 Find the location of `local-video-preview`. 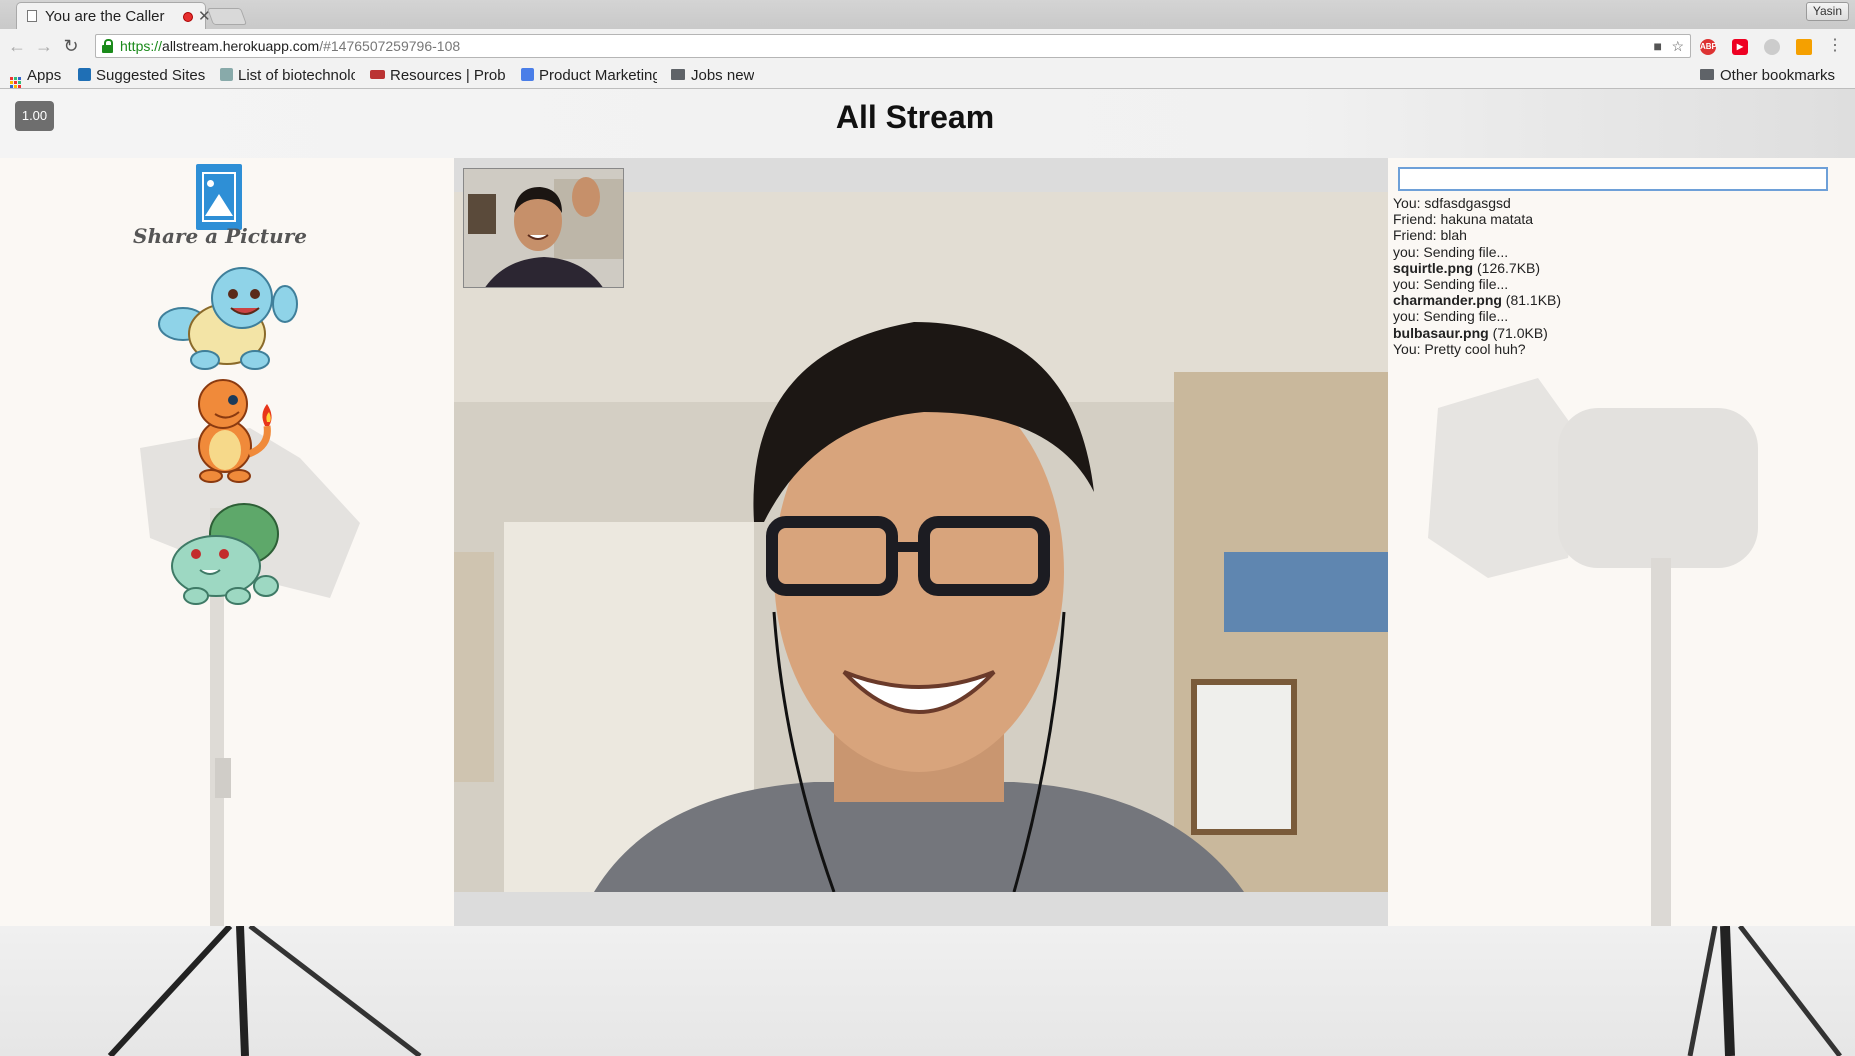

local-video-preview is located at coordinates (543, 228).